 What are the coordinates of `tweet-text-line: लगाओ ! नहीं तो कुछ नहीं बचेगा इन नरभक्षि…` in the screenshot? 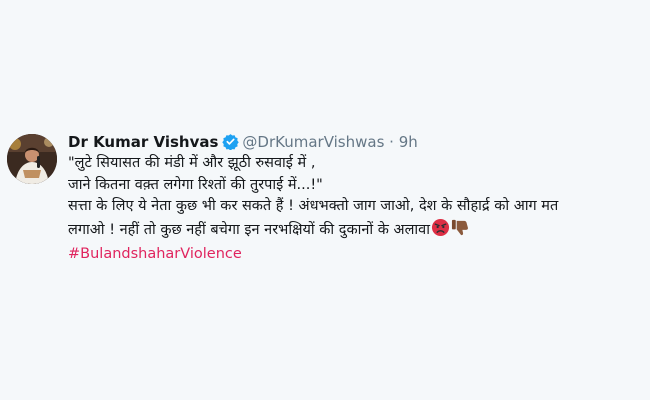 It's located at (249, 229).